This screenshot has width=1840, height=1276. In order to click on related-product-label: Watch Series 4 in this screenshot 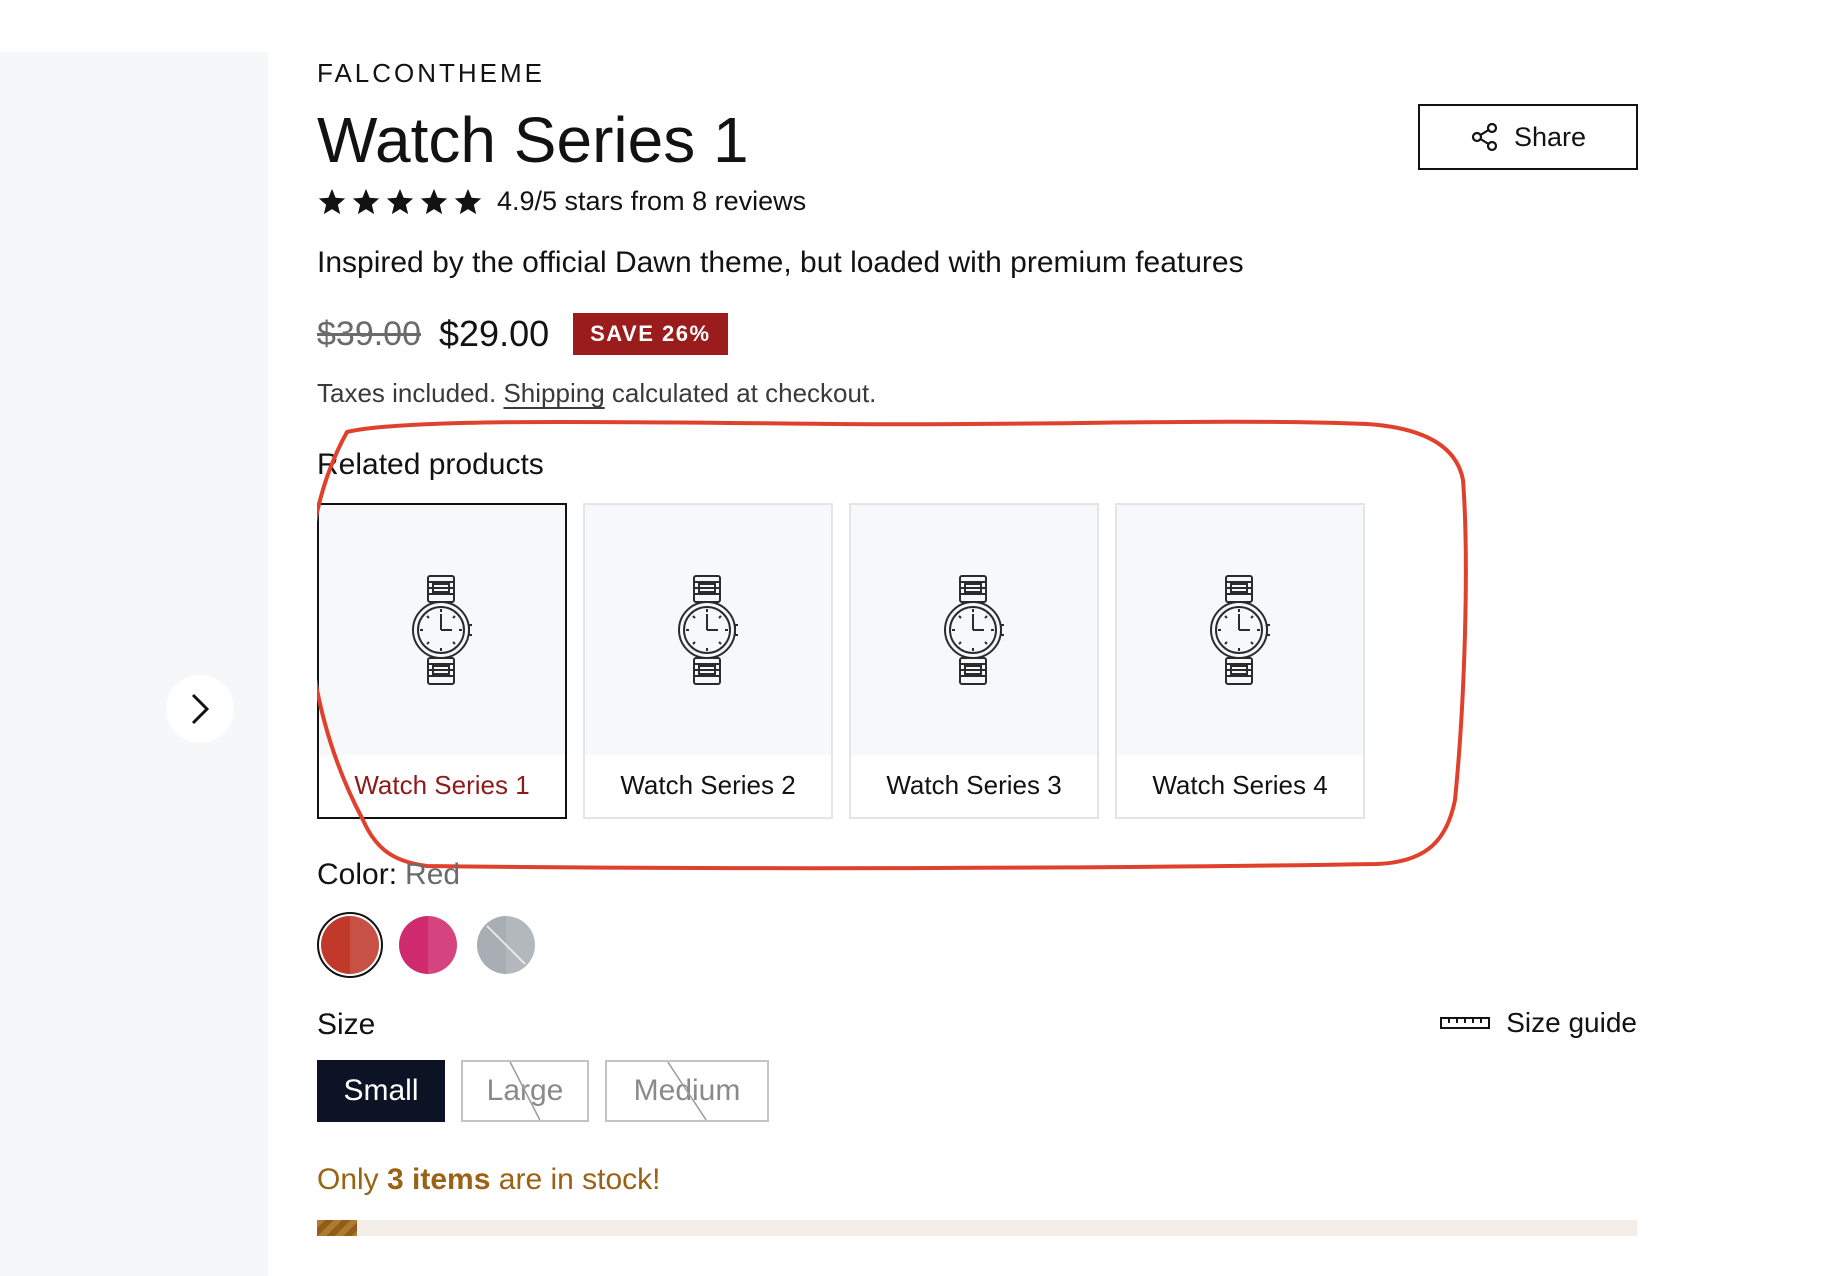, I will do `click(1240, 784)`.